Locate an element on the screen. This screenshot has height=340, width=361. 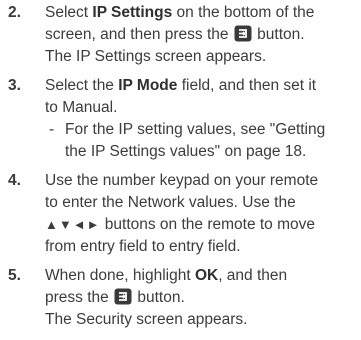
step-line: The IP Settings screen appears. is located at coordinates (156, 56).